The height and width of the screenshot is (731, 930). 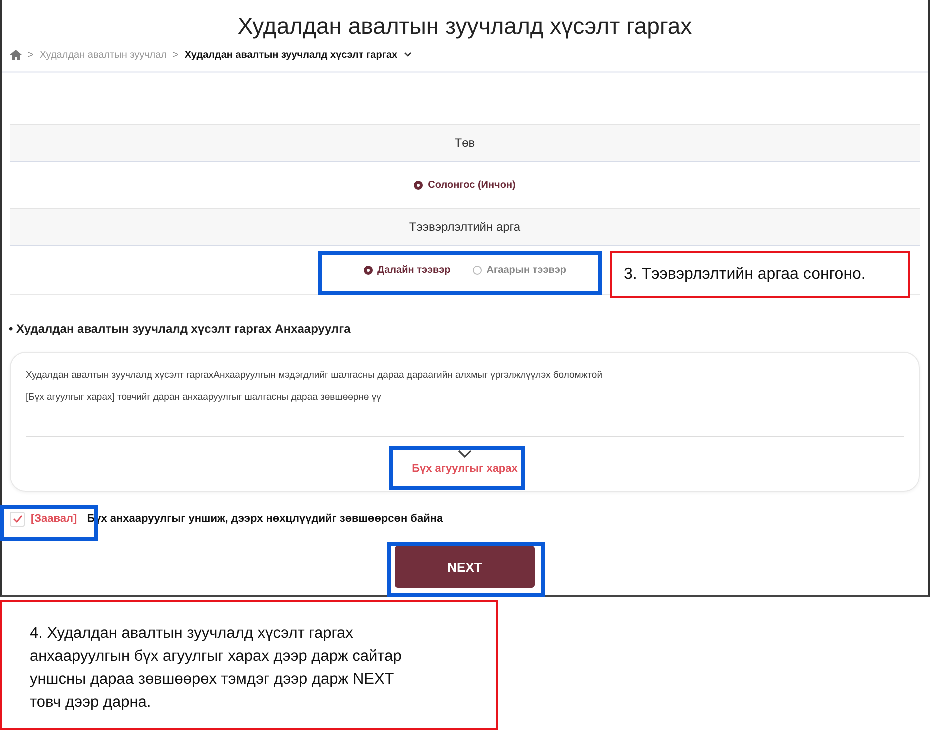 I want to click on notice-title: • Худалдан авалтын зуучлалд хүсэлт гаргах Анхааруулга, so click(x=180, y=330).